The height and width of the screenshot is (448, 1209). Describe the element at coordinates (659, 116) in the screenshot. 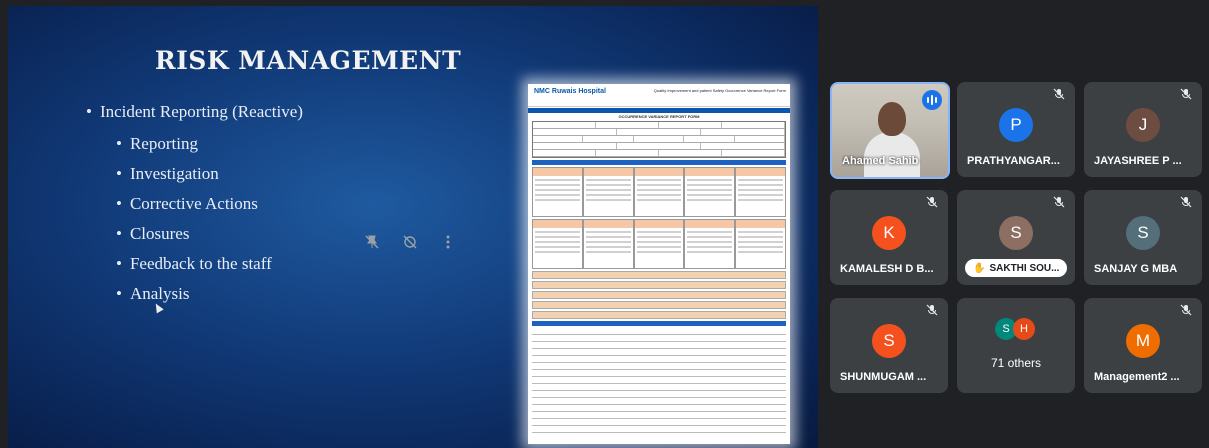

I see `form-title: OCCURRENCE VARIANCE REPORT FORM` at that location.